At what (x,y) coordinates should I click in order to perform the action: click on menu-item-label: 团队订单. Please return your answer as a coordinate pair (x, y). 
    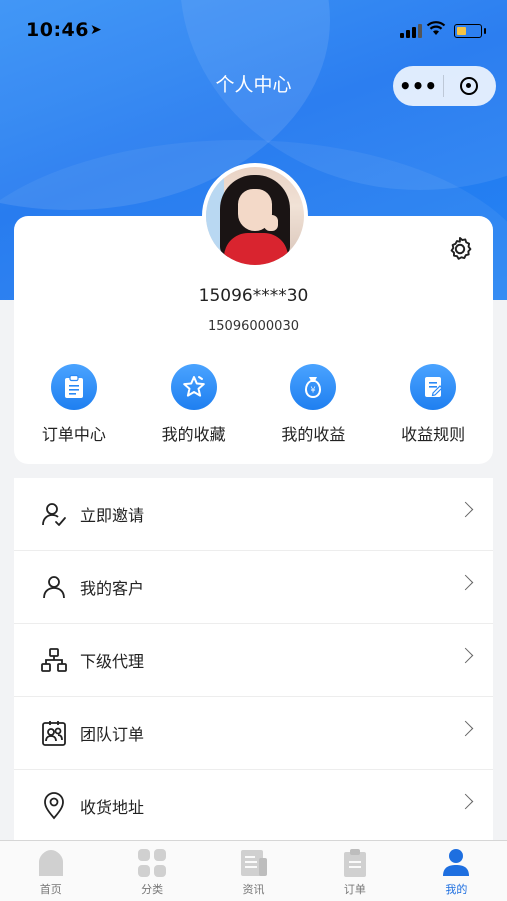
    Looking at the image, I should click on (112, 734).